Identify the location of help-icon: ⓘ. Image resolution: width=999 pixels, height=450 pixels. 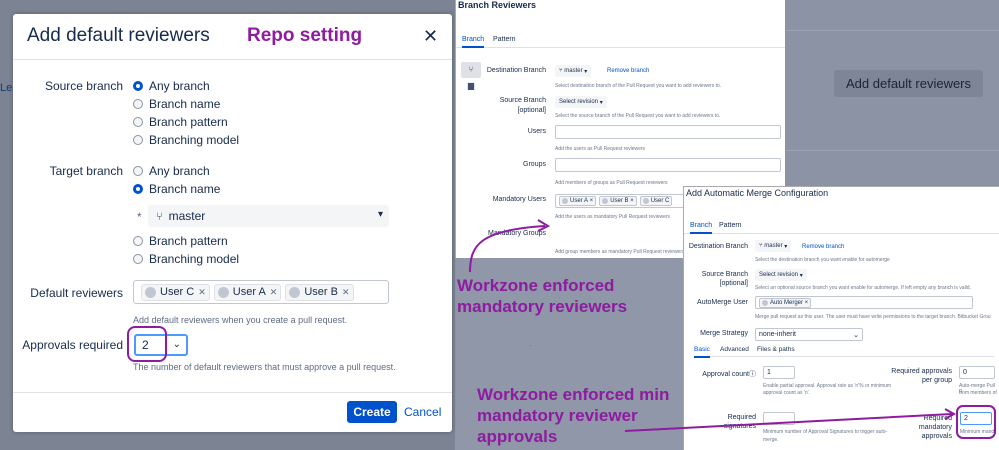
(752, 374).